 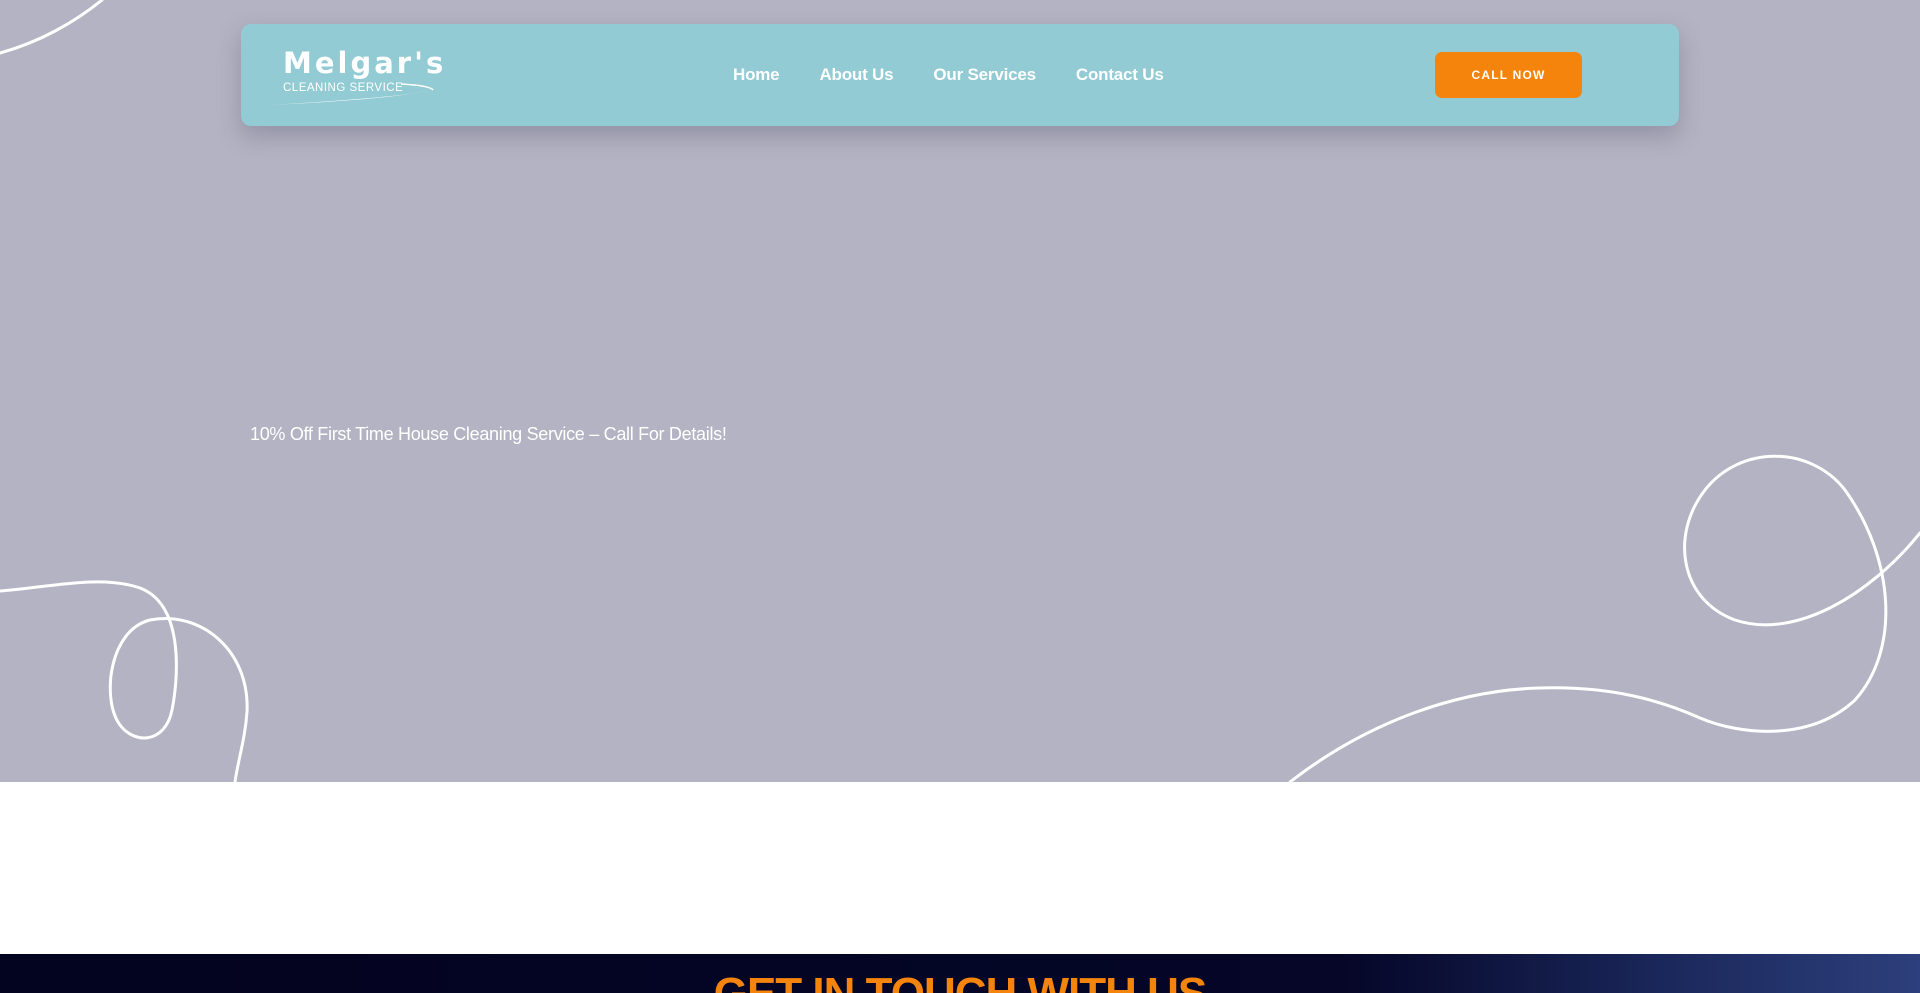 I want to click on logo-tagline: CLEANING SERVICE, so click(x=343, y=88).